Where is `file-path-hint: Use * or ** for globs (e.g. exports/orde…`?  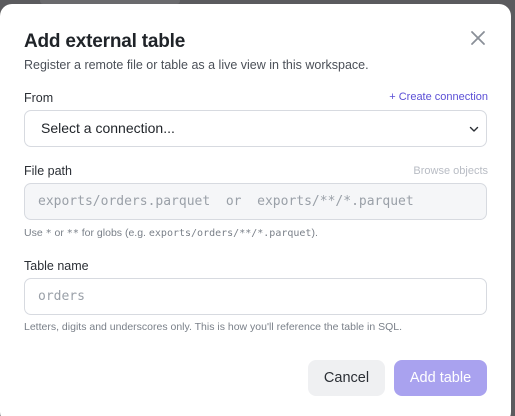
file-path-hint: Use * or ** for globs (e.g. exports/orde… is located at coordinates (171, 233).